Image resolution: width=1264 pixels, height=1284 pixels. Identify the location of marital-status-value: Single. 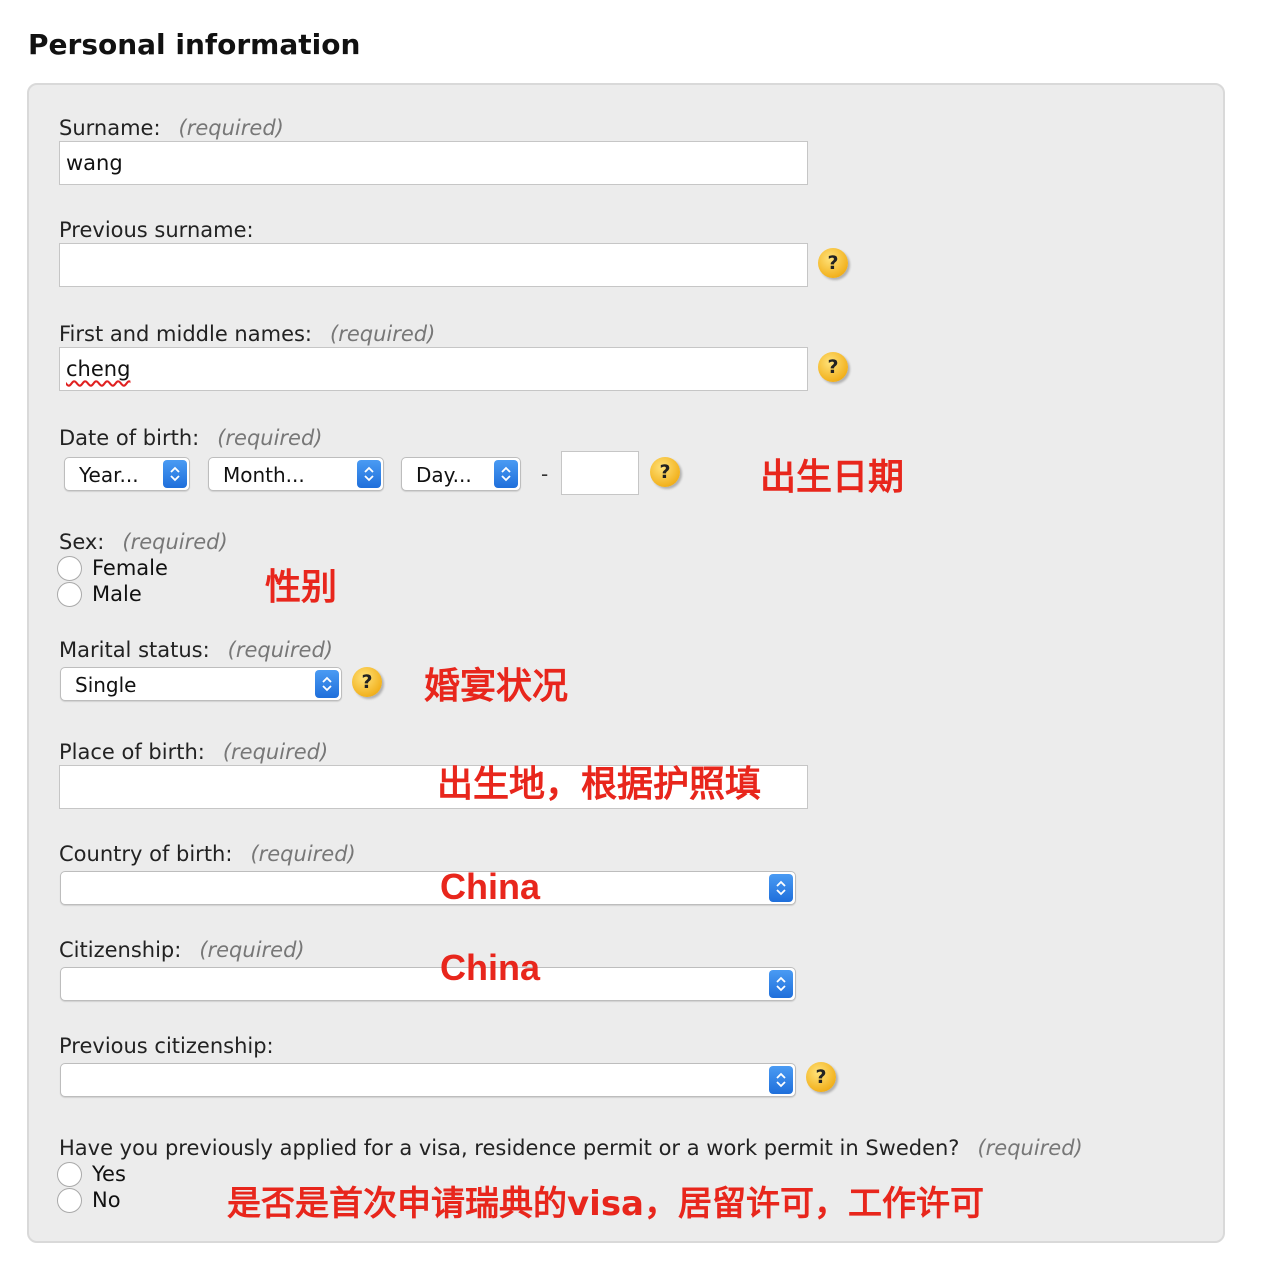
(106, 685).